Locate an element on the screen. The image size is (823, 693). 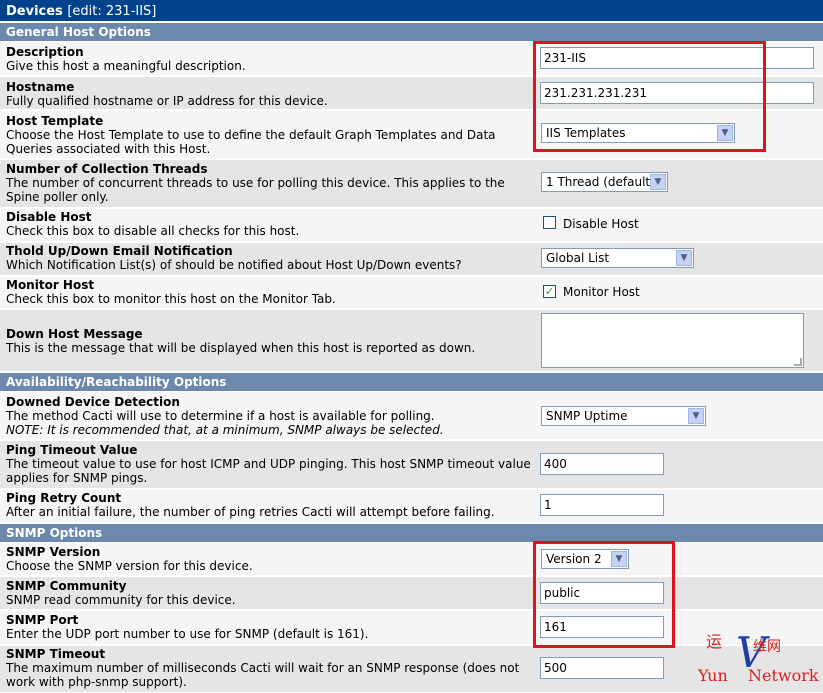
highlight-box-general is located at coordinates (649, 96).